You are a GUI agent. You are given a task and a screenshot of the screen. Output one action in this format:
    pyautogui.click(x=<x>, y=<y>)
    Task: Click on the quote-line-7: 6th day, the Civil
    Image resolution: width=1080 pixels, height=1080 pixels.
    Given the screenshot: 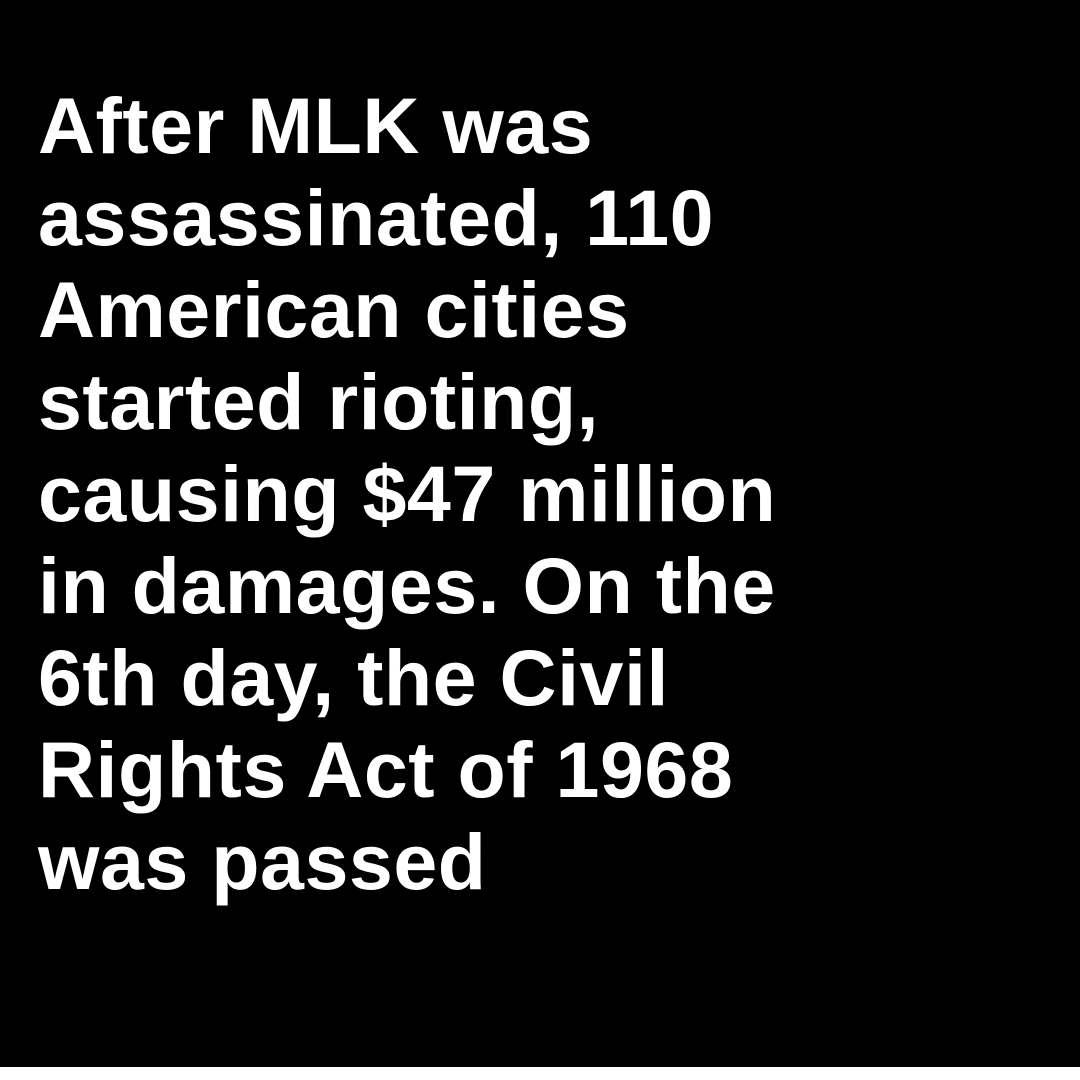 What is the action you would take?
    pyautogui.click(x=353, y=677)
    